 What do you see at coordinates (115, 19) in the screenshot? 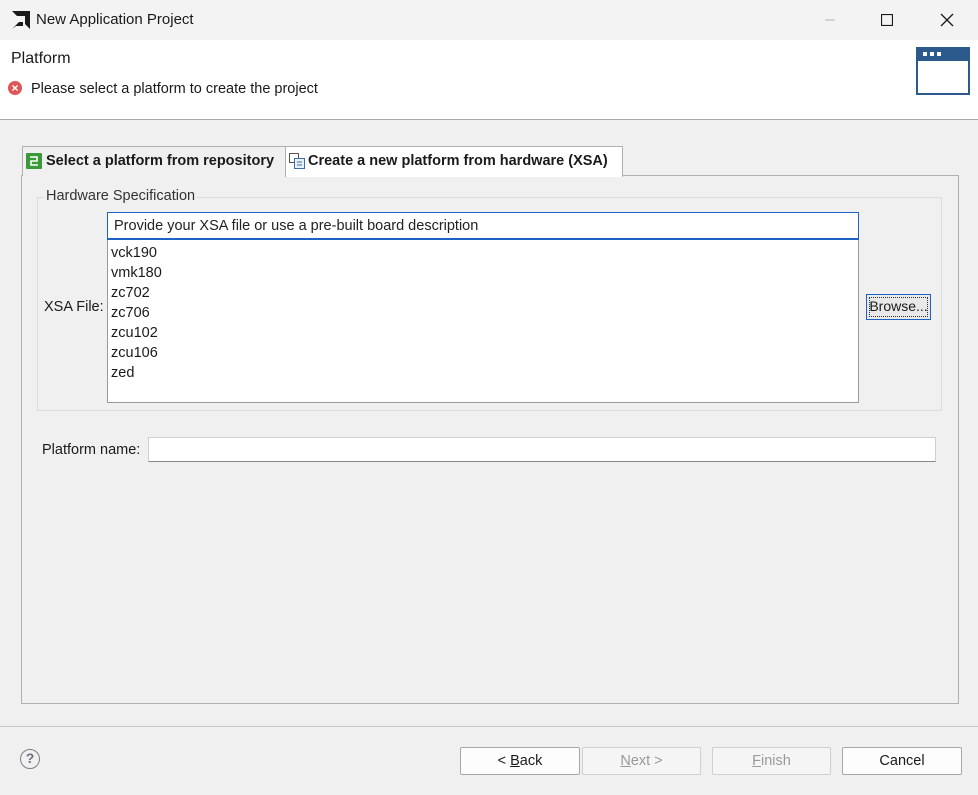
I see `window-title: New Application Project` at bounding box center [115, 19].